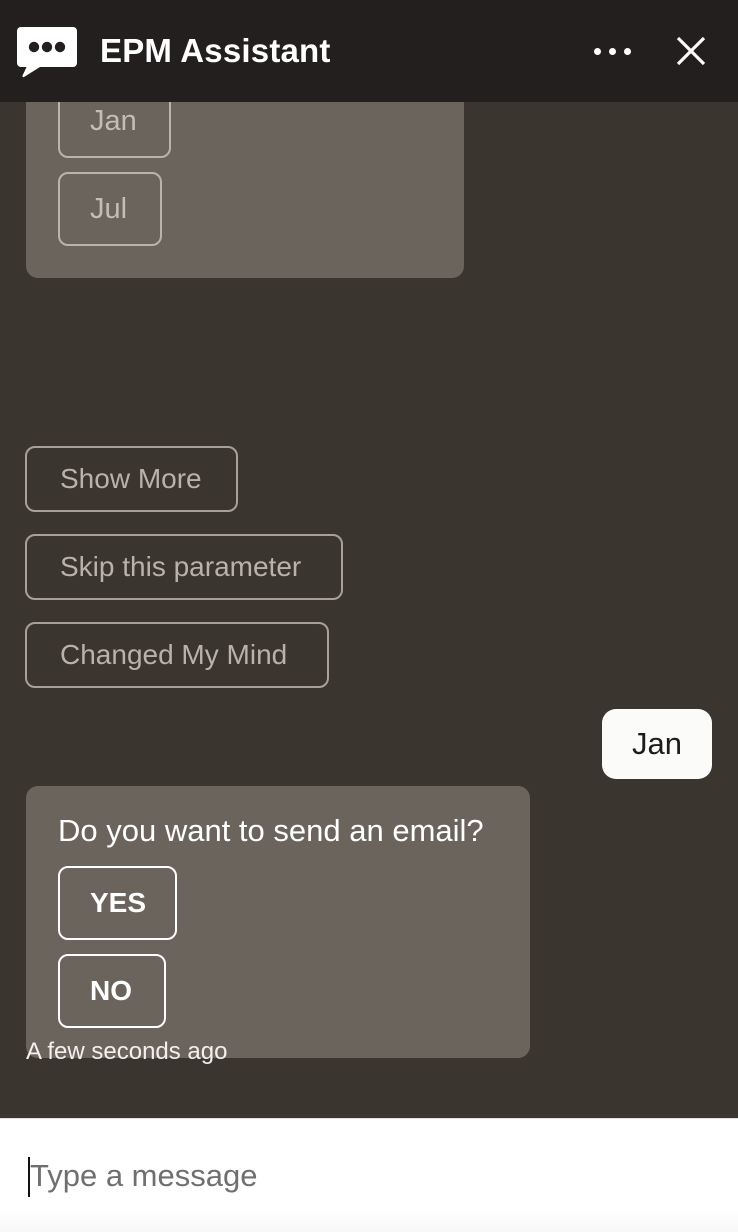  Describe the element at coordinates (131, 479) in the screenshot. I see `show-more-button: Show More` at that location.